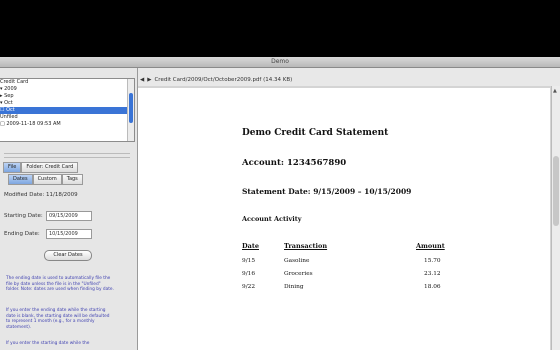  What do you see at coordinates (24, 195) in the screenshot?
I see `modified-date-label: Modified Date:` at bounding box center [24, 195].